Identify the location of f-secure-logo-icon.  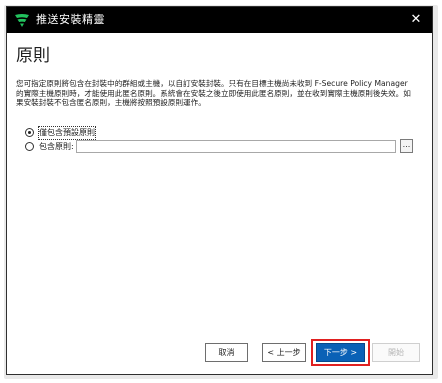
(22, 20).